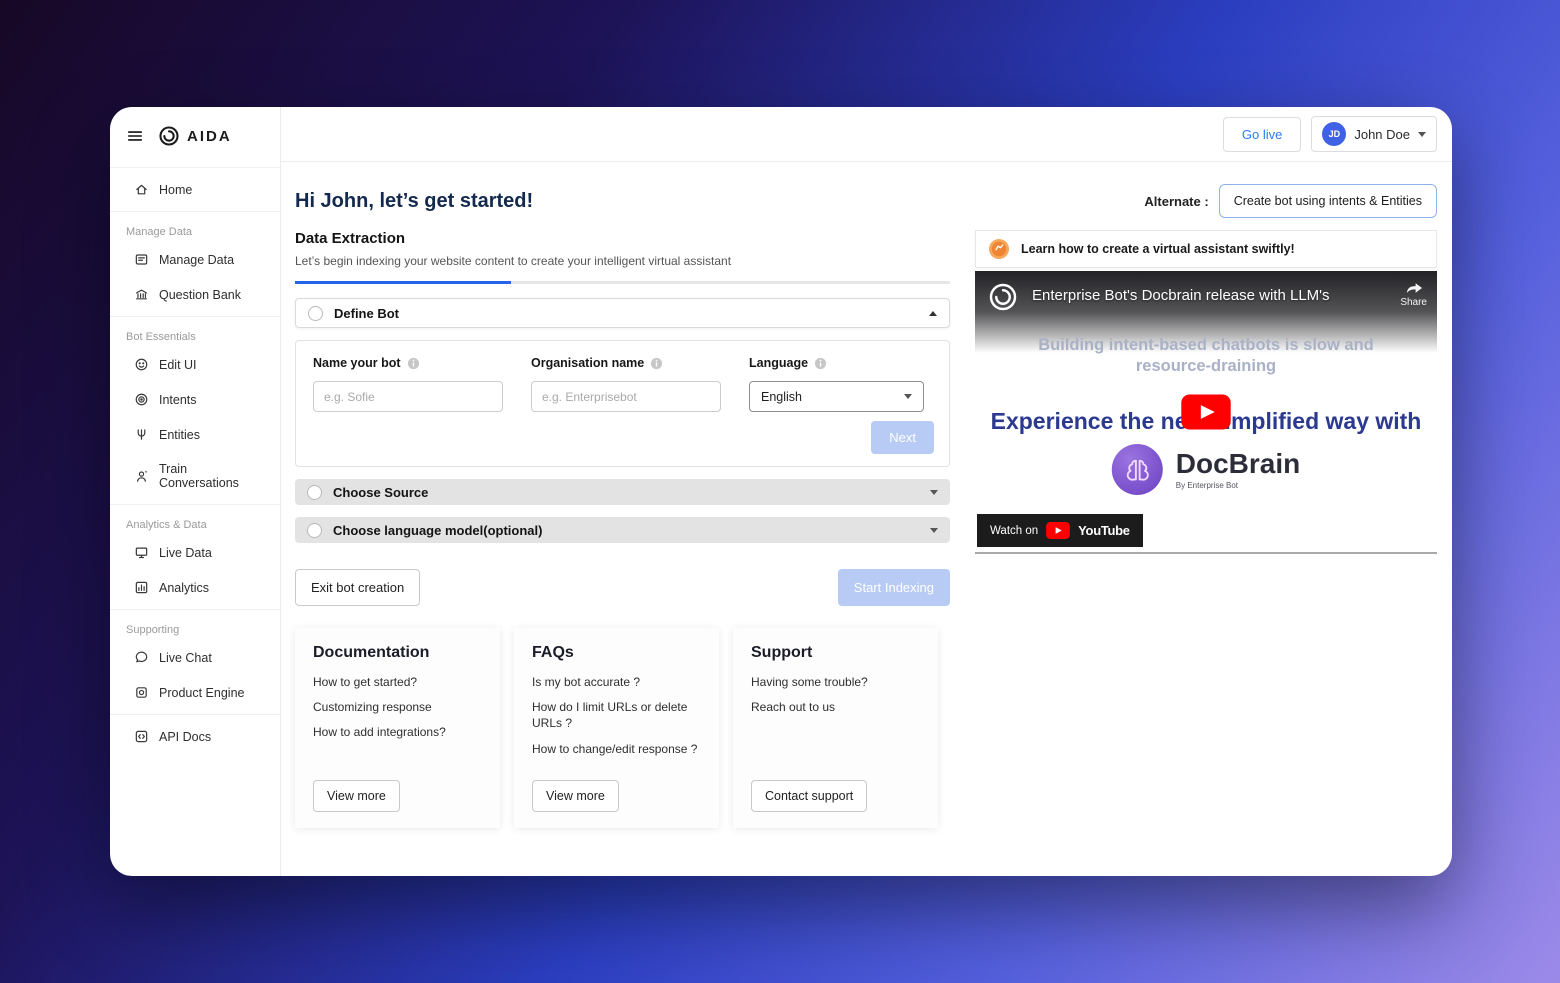 The height and width of the screenshot is (983, 1560). What do you see at coordinates (350, 238) in the screenshot?
I see `section-title: Data Extraction` at bounding box center [350, 238].